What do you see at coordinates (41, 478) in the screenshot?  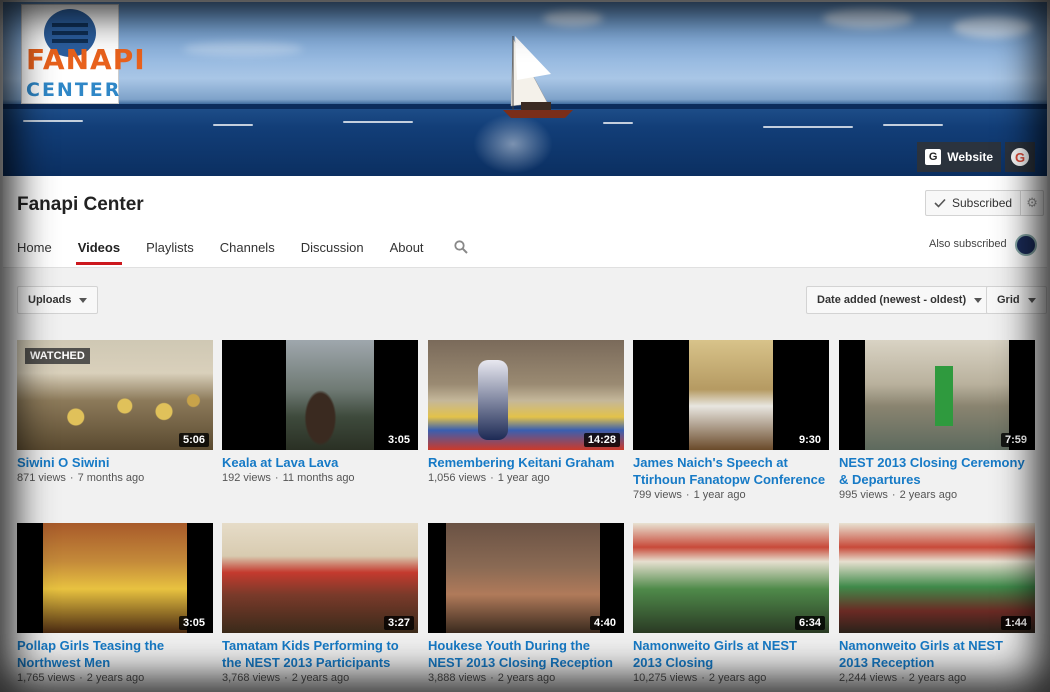 I see `video-views: 871 views` at bounding box center [41, 478].